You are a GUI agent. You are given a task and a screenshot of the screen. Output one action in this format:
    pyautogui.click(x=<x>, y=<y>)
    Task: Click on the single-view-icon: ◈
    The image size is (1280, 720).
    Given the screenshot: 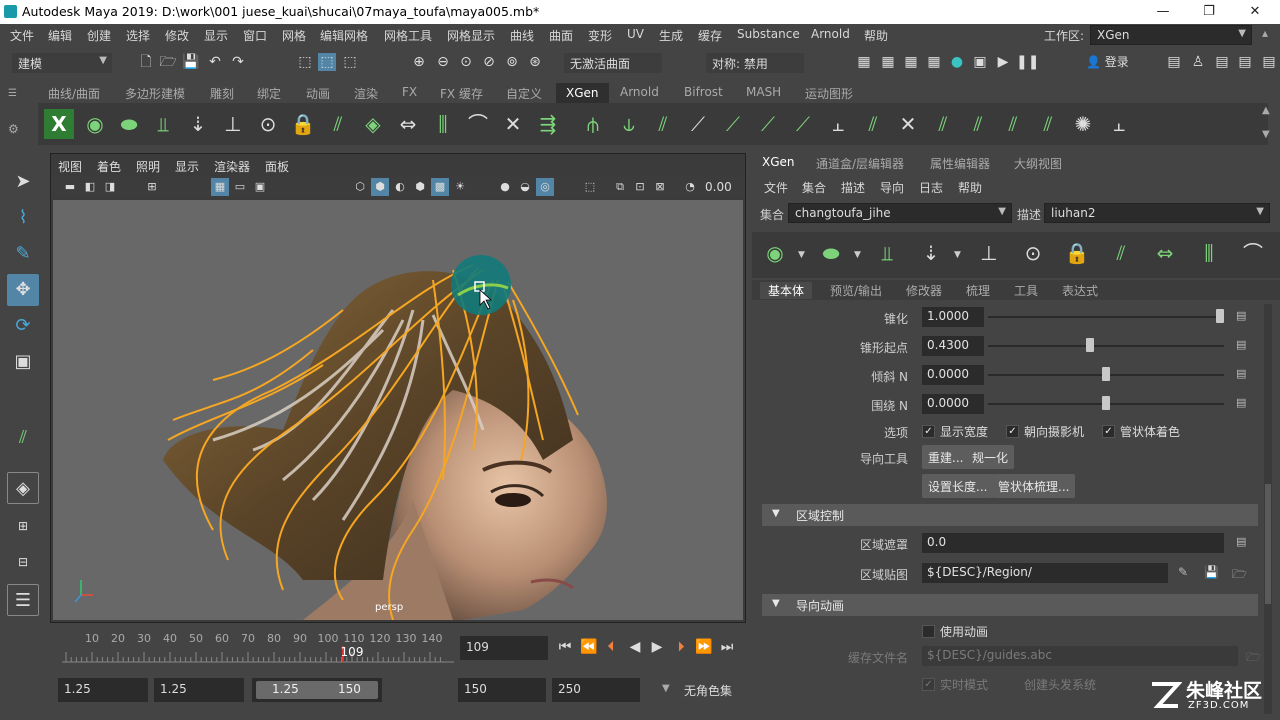 What is the action you would take?
    pyautogui.click(x=23, y=488)
    